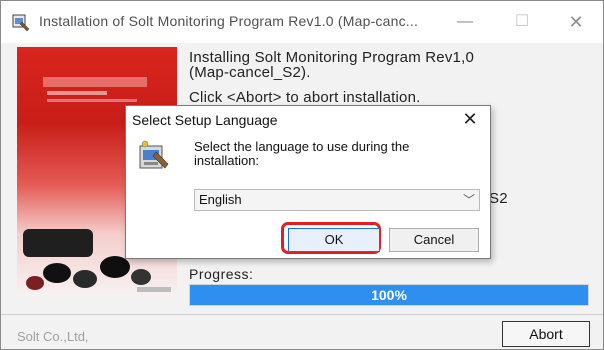 Image resolution: width=604 pixels, height=350 pixels. Describe the element at coordinates (305, 97) in the screenshot. I see `abort-instruction: Click <Abort> to abort installation.` at that location.